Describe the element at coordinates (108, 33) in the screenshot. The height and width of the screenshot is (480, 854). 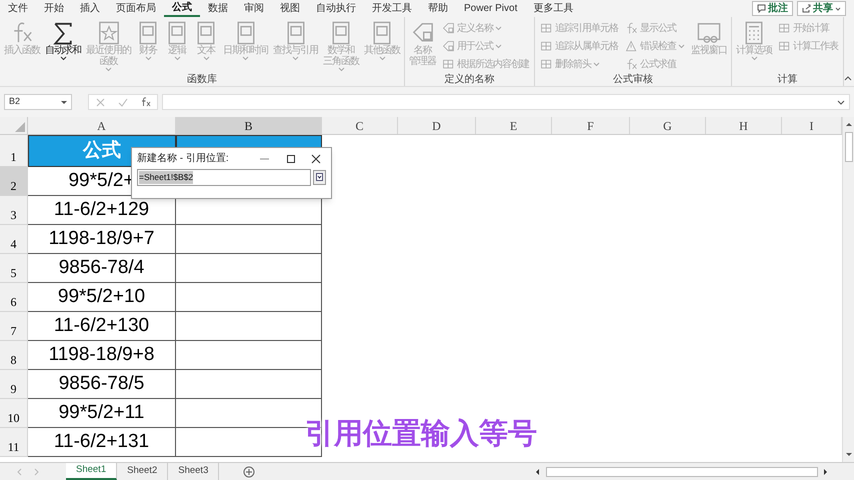
I see `star-book-icon` at that location.